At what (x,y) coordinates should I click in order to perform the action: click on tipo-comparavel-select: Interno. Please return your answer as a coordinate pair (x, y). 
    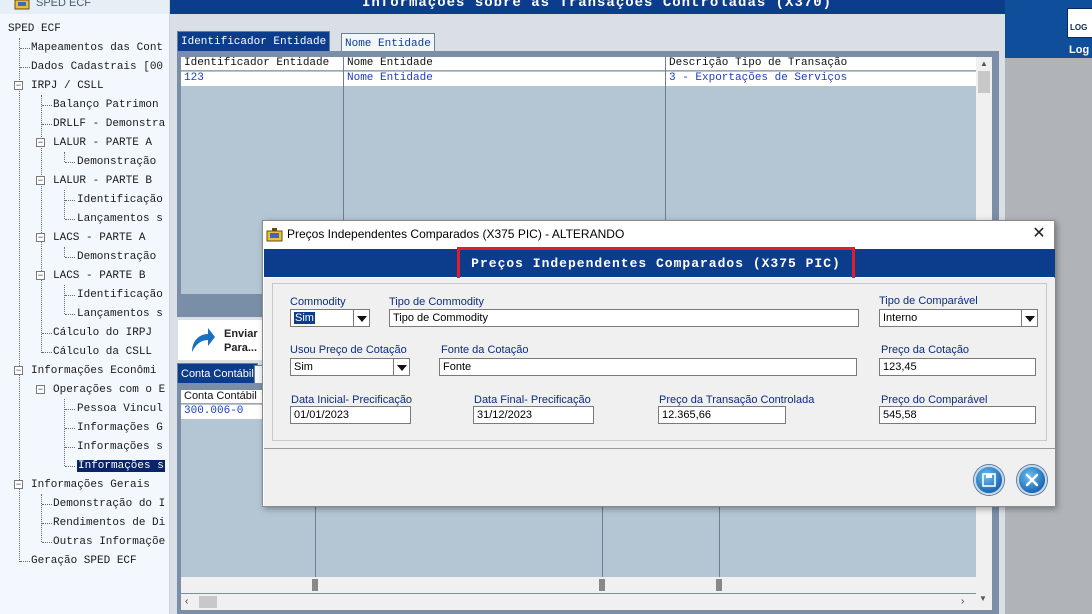
    Looking at the image, I should click on (958, 318).